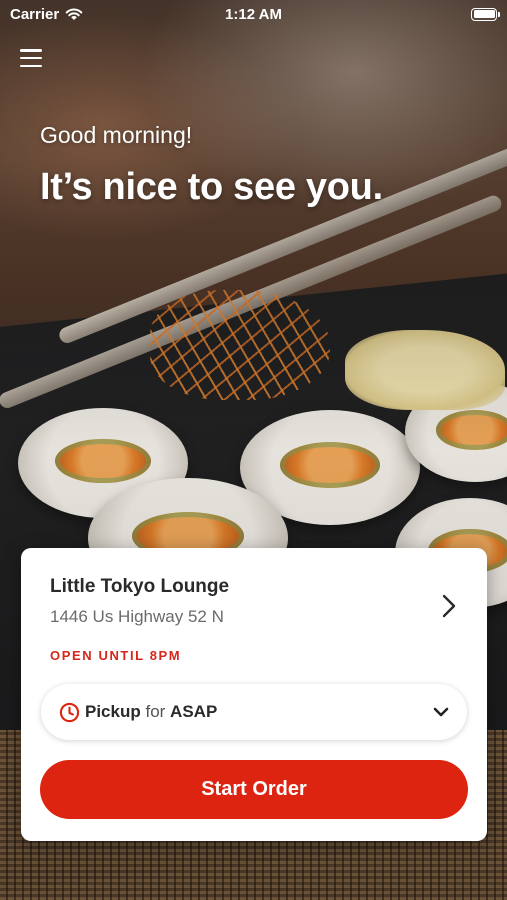  I want to click on order-mode-type: Pickup, so click(113, 711).